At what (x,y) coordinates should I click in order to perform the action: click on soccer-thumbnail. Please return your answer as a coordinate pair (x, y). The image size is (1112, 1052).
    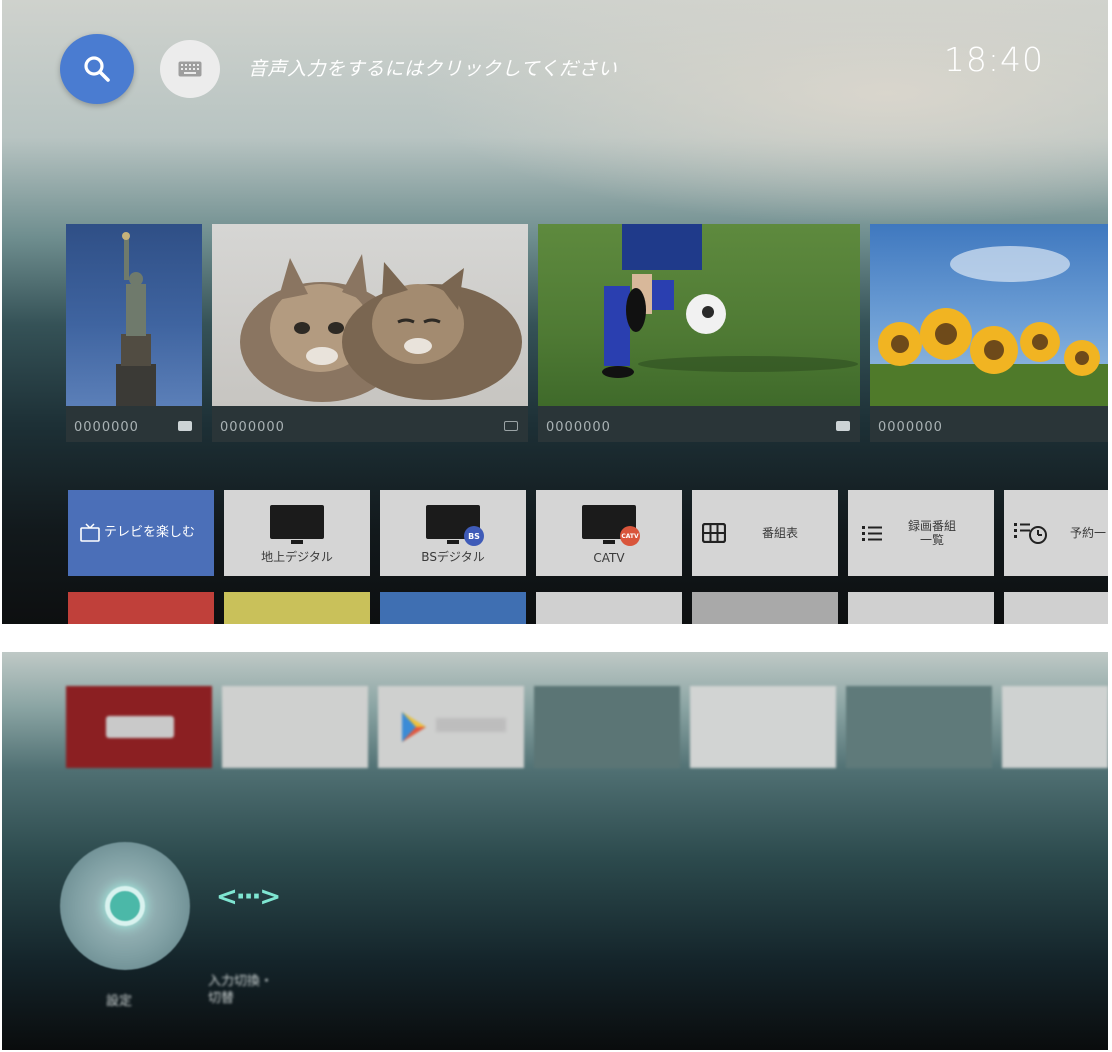
    Looking at the image, I should click on (699, 315).